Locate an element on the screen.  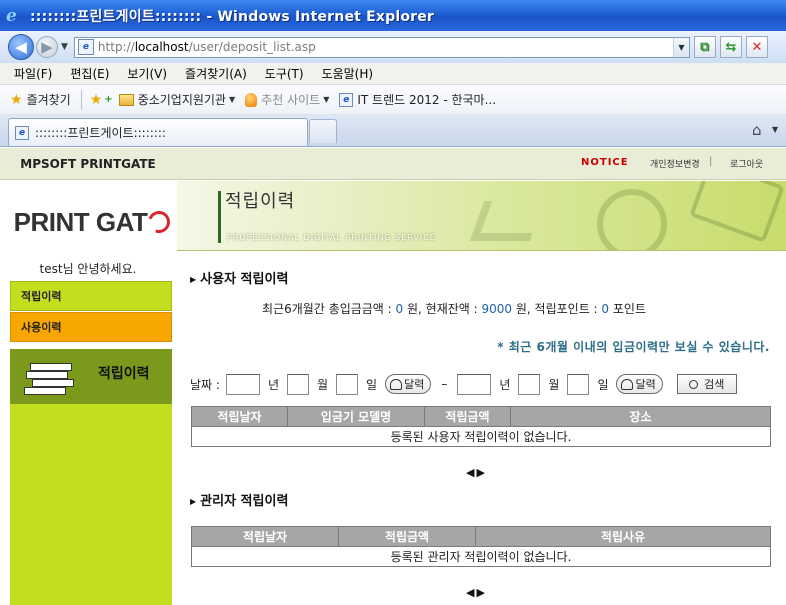
logo-text: PRINT GAT is located at coordinates (80, 221).